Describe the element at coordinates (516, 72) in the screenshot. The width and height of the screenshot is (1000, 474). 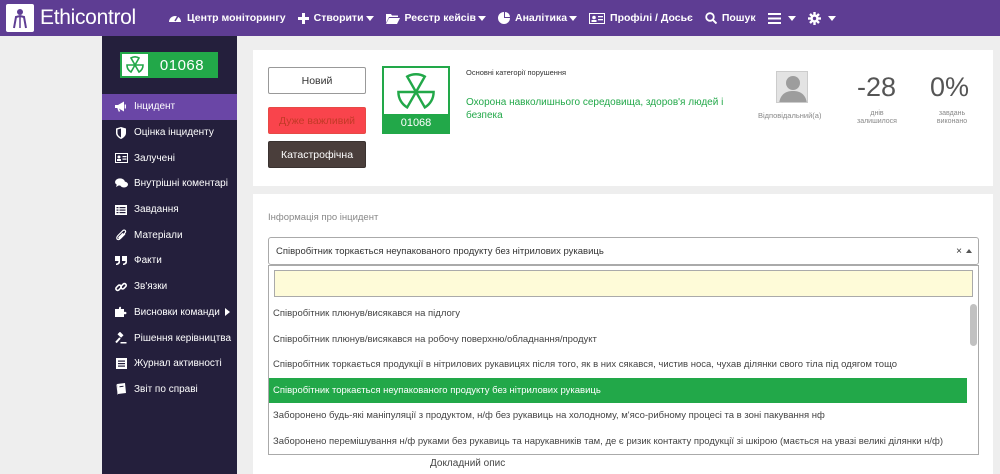
I see `categories-title: Основні категорії порушення` at that location.